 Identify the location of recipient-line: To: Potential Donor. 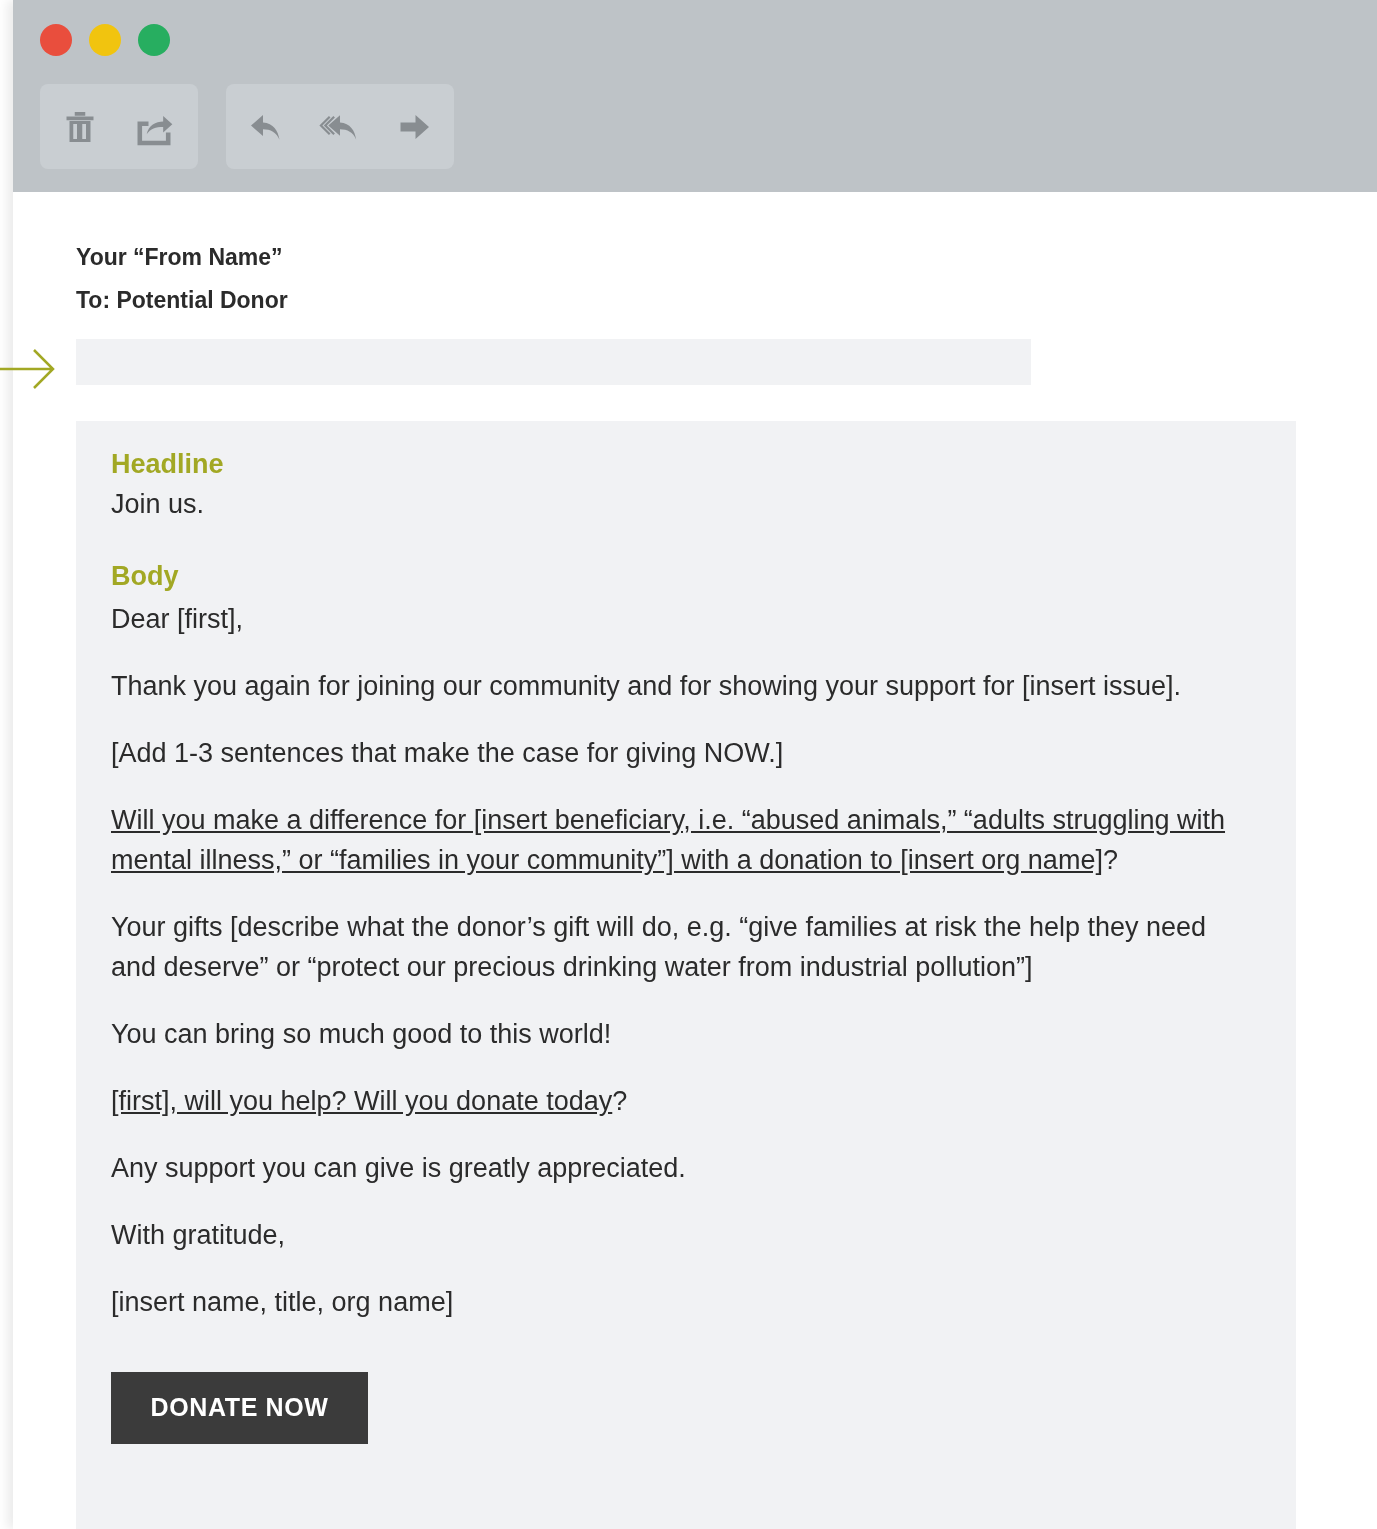
(182, 300).